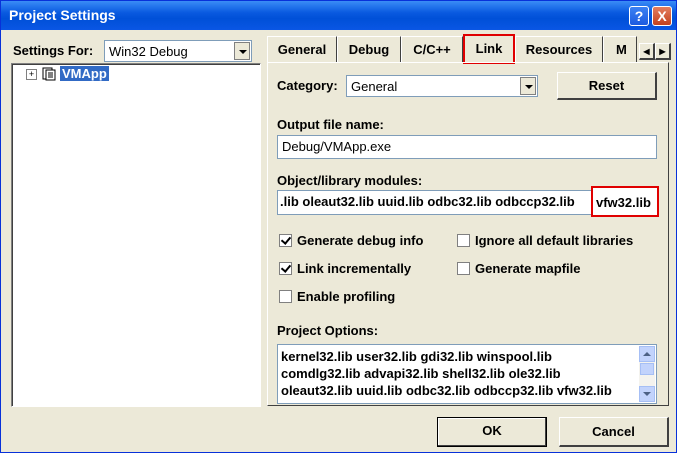  What do you see at coordinates (647, 354) in the screenshot?
I see `scroll-up-icon` at bounding box center [647, 354].